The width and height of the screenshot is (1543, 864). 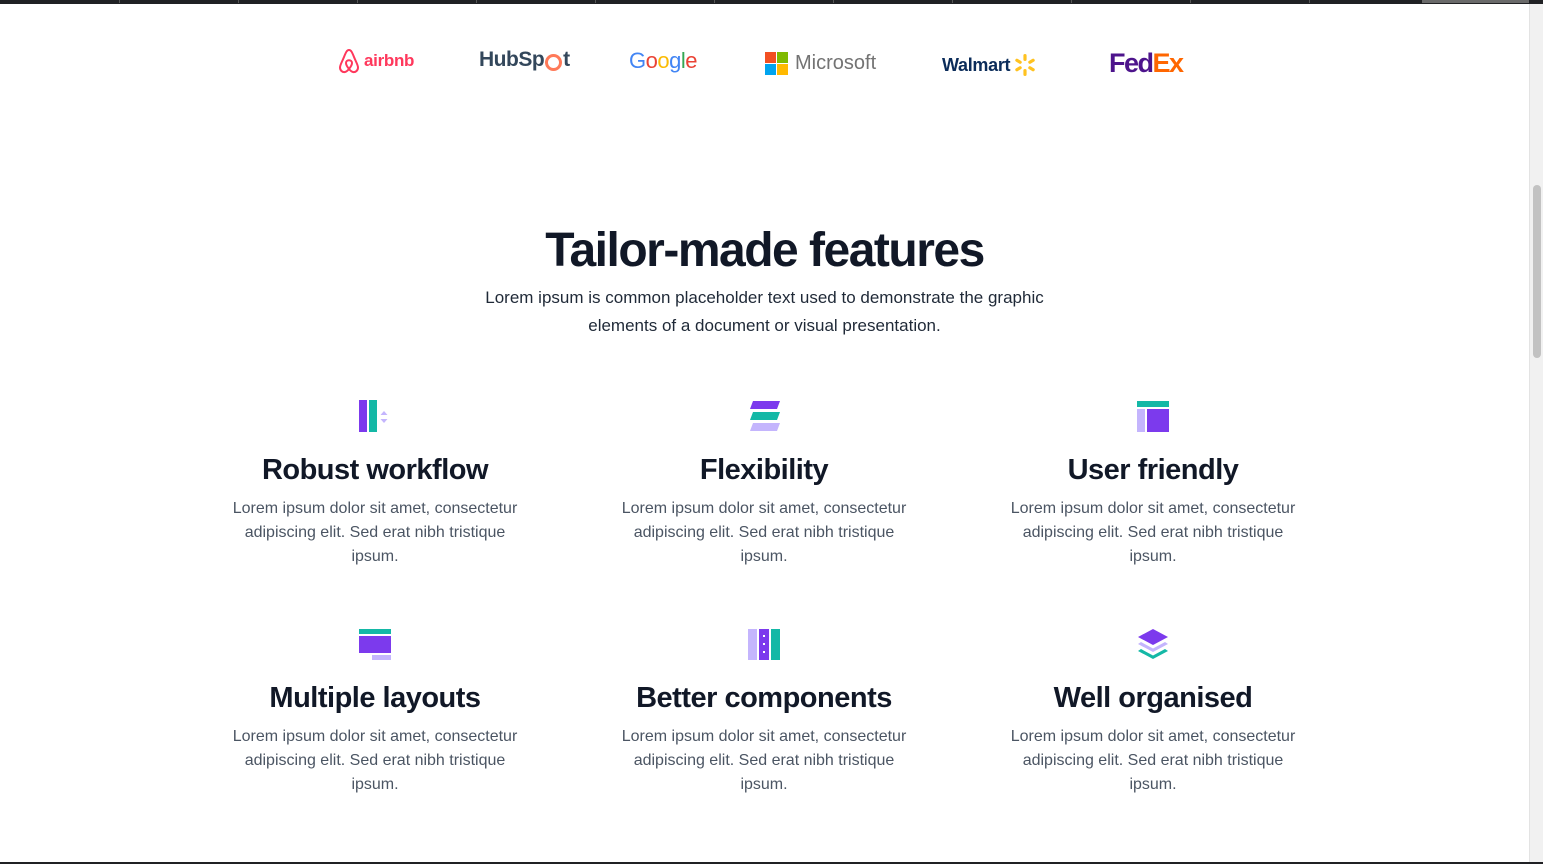 I want to click on microsoft-windows-icon, so click(x=776, y=63).